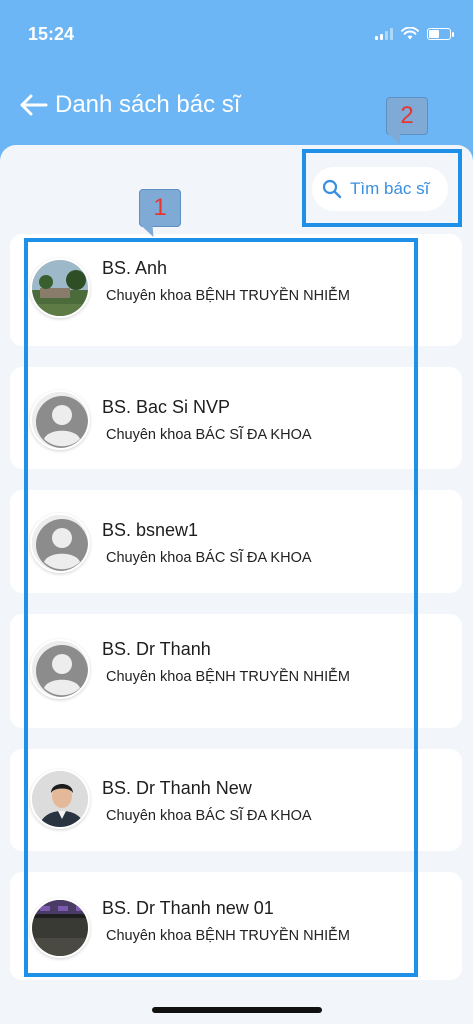 This screenshot has height=1024, width=473. What do you see at coordinates (135, 268) in the screenshot?
I see `doctor-name: BS. Anh` at bounding box center [135, 268].